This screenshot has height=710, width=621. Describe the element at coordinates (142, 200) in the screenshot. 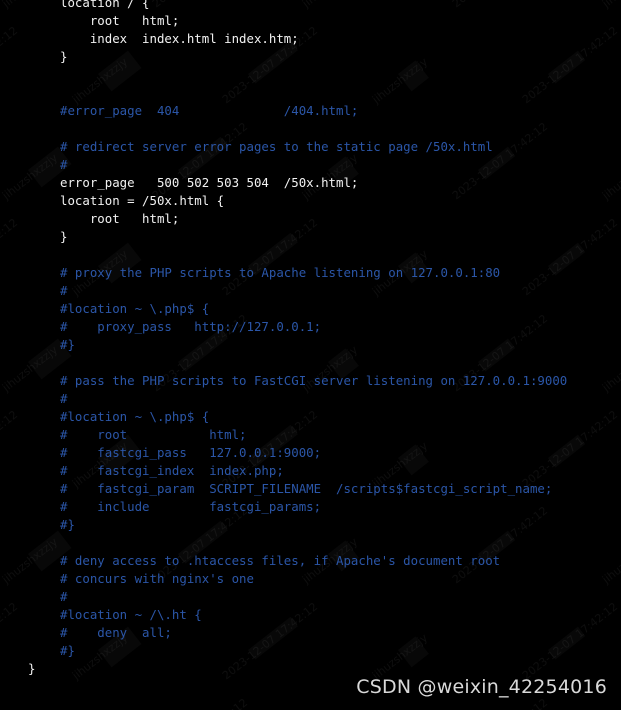

I see `code-line: location = /50x.html {` at that location.